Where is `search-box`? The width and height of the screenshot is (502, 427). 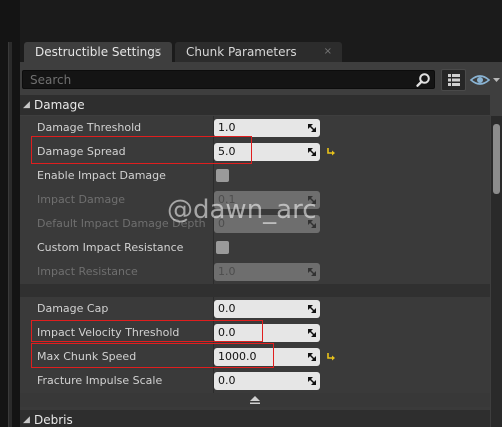 search-box is located at coordinates (228, 79).